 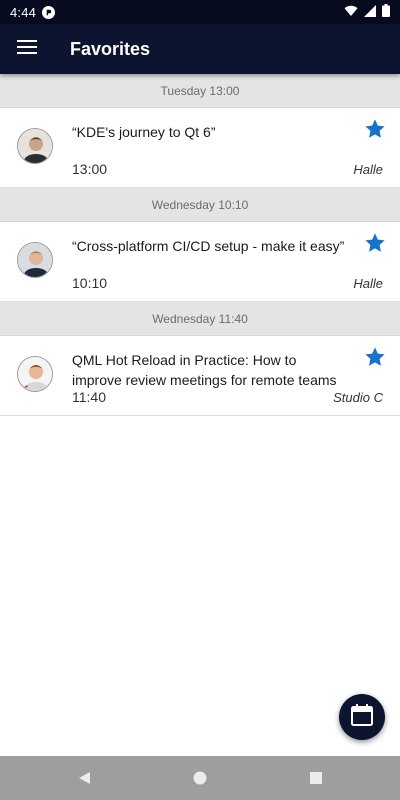 I want to click on section-header: Wednesday 10:10, so click(x=200, y=205).